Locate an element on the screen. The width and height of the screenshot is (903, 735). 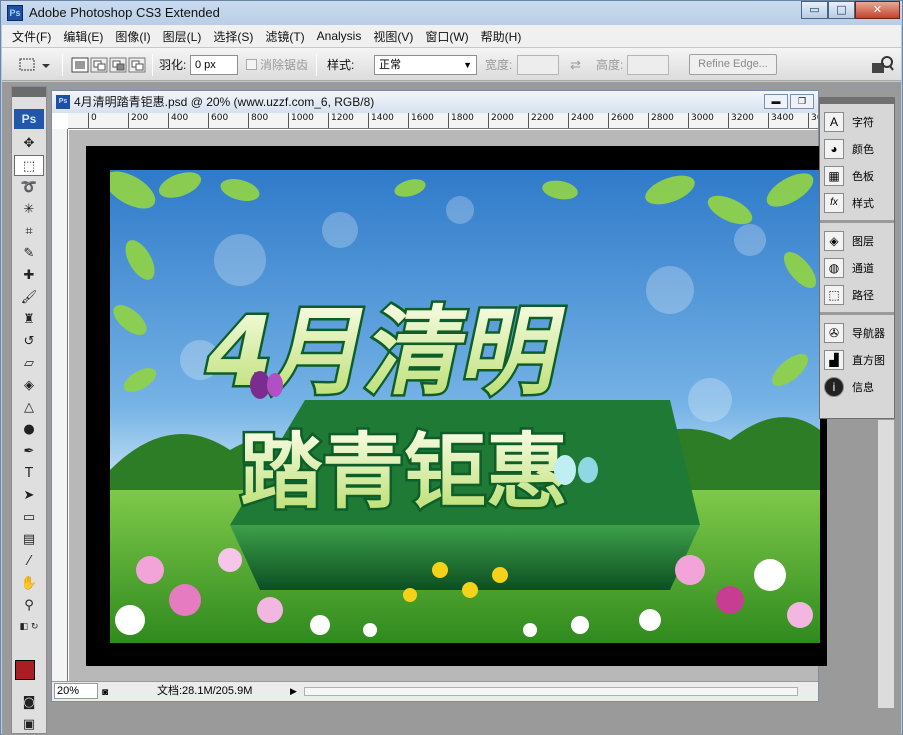
doc-info-icon: ◙ is located at coordinates (105, 693).